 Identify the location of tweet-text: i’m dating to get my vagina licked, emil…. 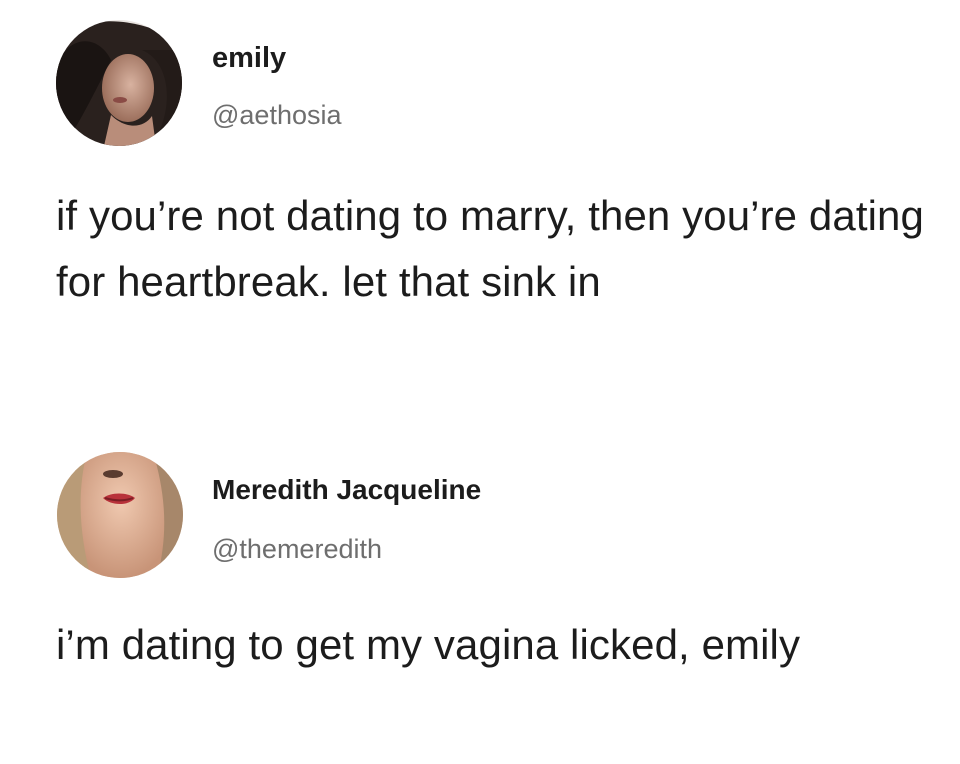
(428, 644).